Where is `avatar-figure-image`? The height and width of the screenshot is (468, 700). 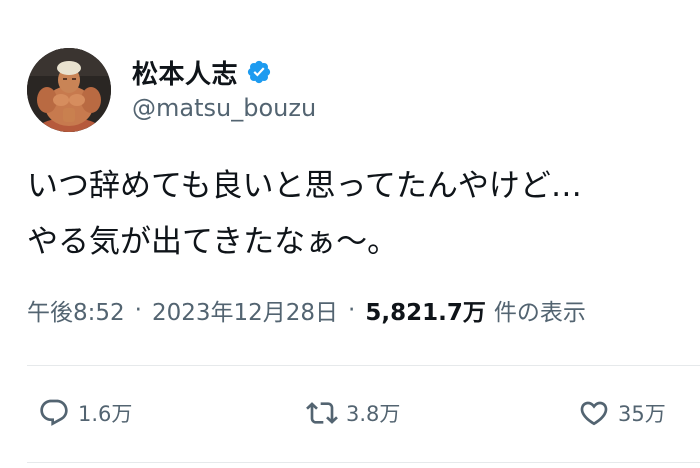 avatar-figure-image is located at coordinates (69, 90).